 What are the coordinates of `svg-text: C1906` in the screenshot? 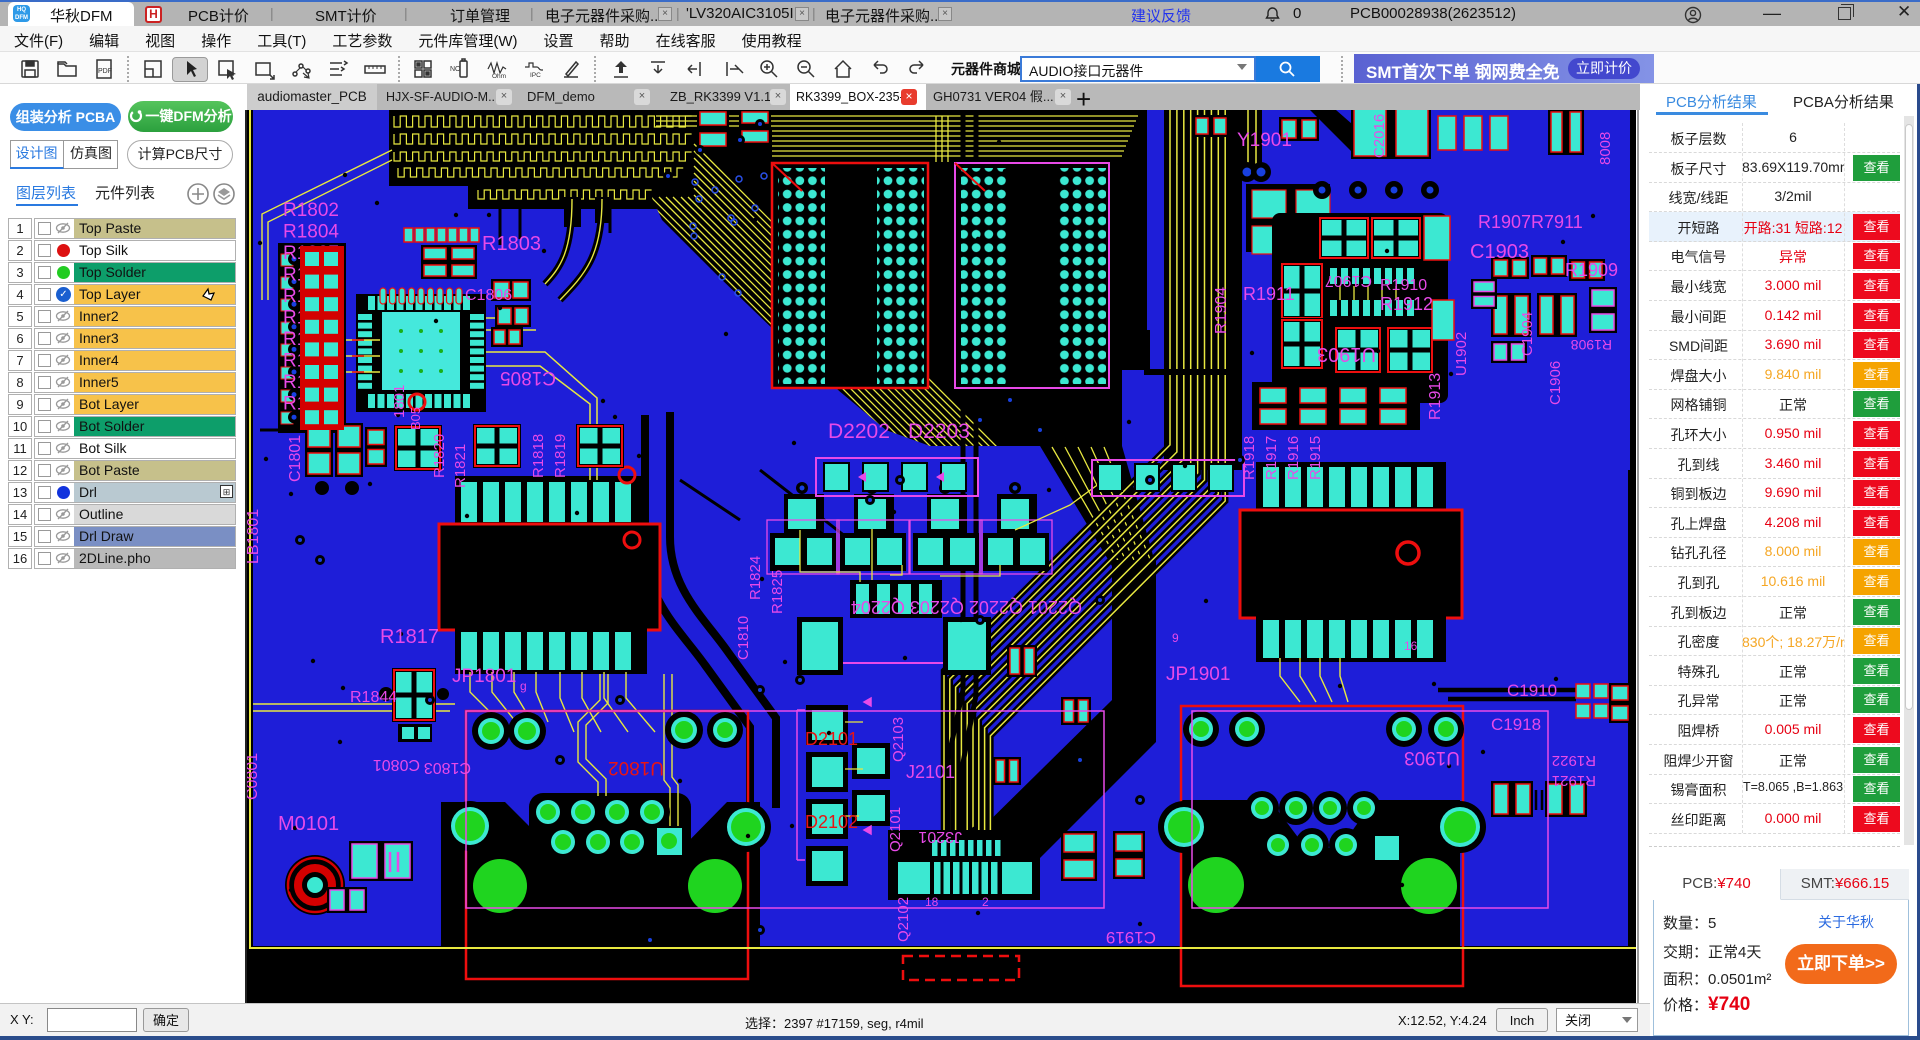 It's located at (1555, 383).